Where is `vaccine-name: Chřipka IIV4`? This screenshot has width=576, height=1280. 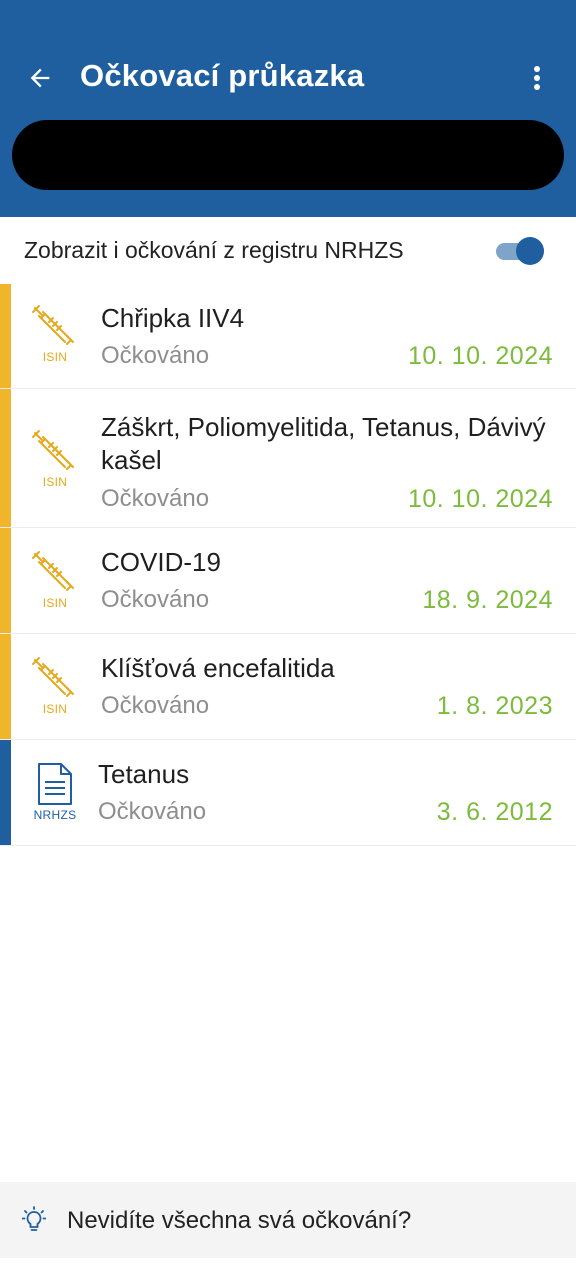
vaccine-name: Chřipka IIV4 is located at coordinates (173, 318).